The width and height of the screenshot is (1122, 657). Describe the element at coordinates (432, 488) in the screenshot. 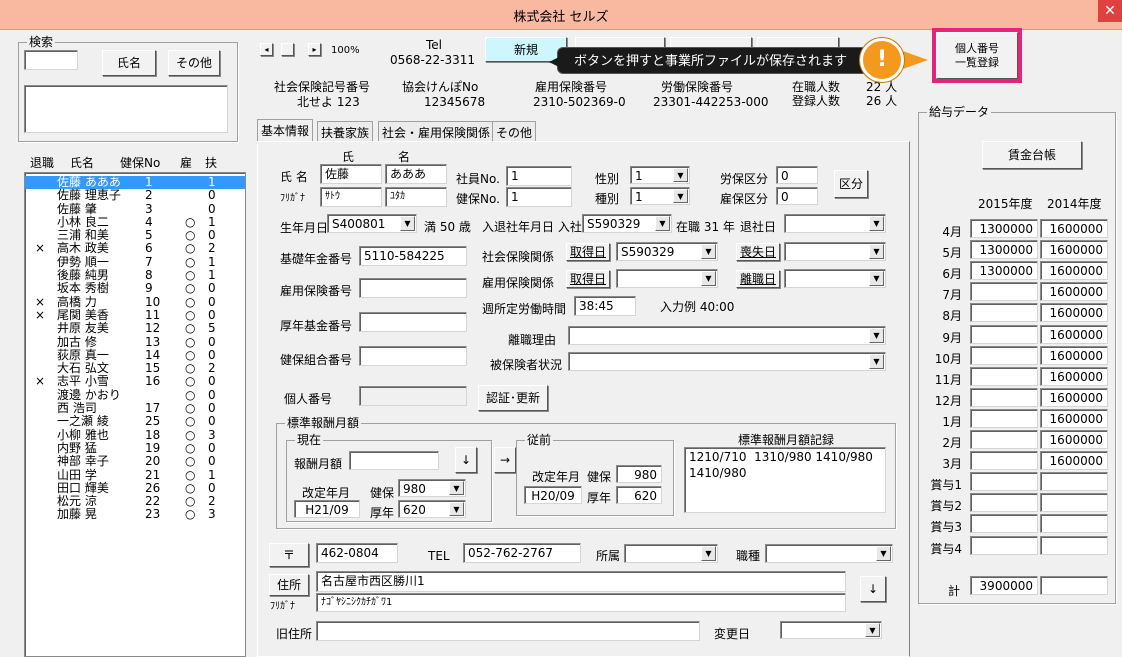

I see `kenpo-grade-select: 980 ▼` at that location.